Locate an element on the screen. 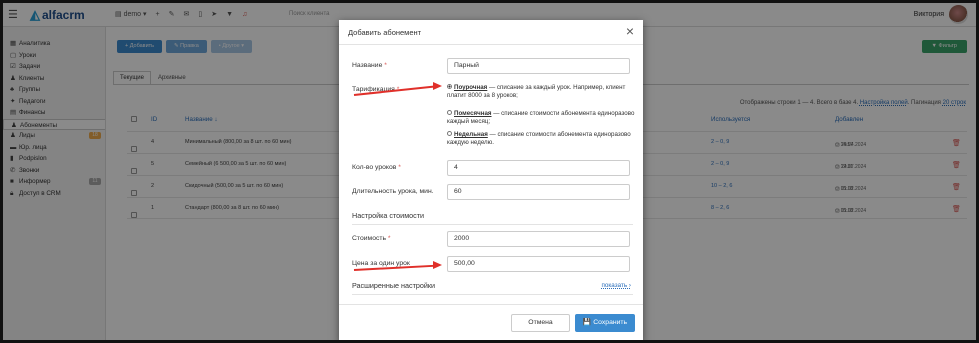 This screenshot has height=343, width=979. lessons-label-text: Кол-во уроков is located at coordinates (374, 167).